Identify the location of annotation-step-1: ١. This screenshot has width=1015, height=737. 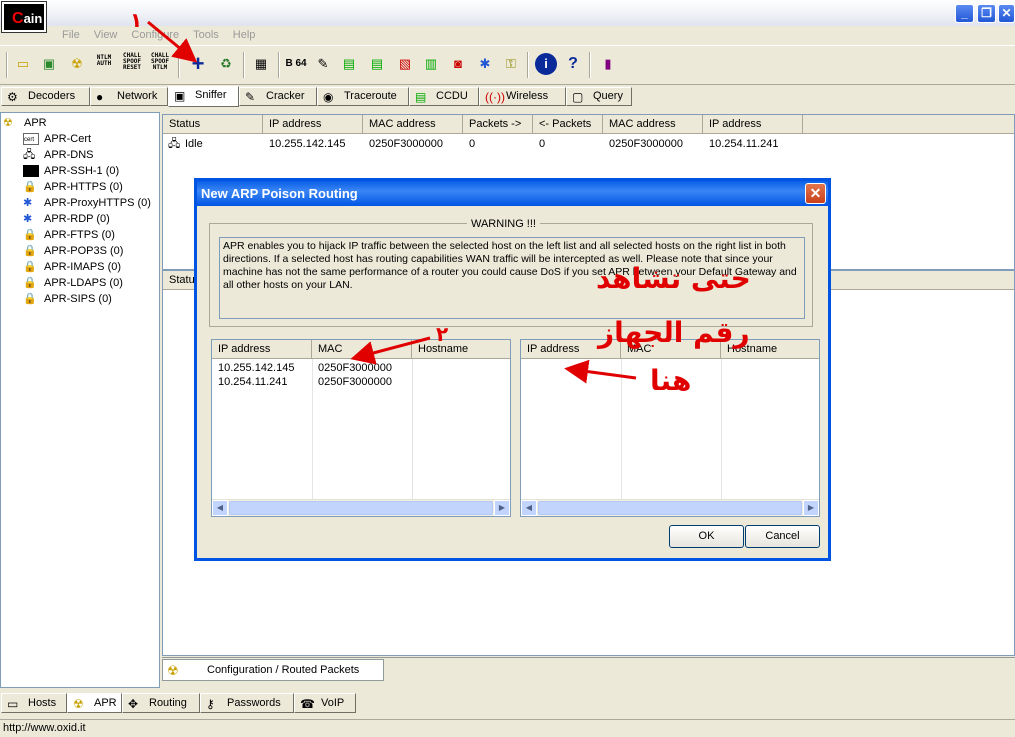
(136, 20).